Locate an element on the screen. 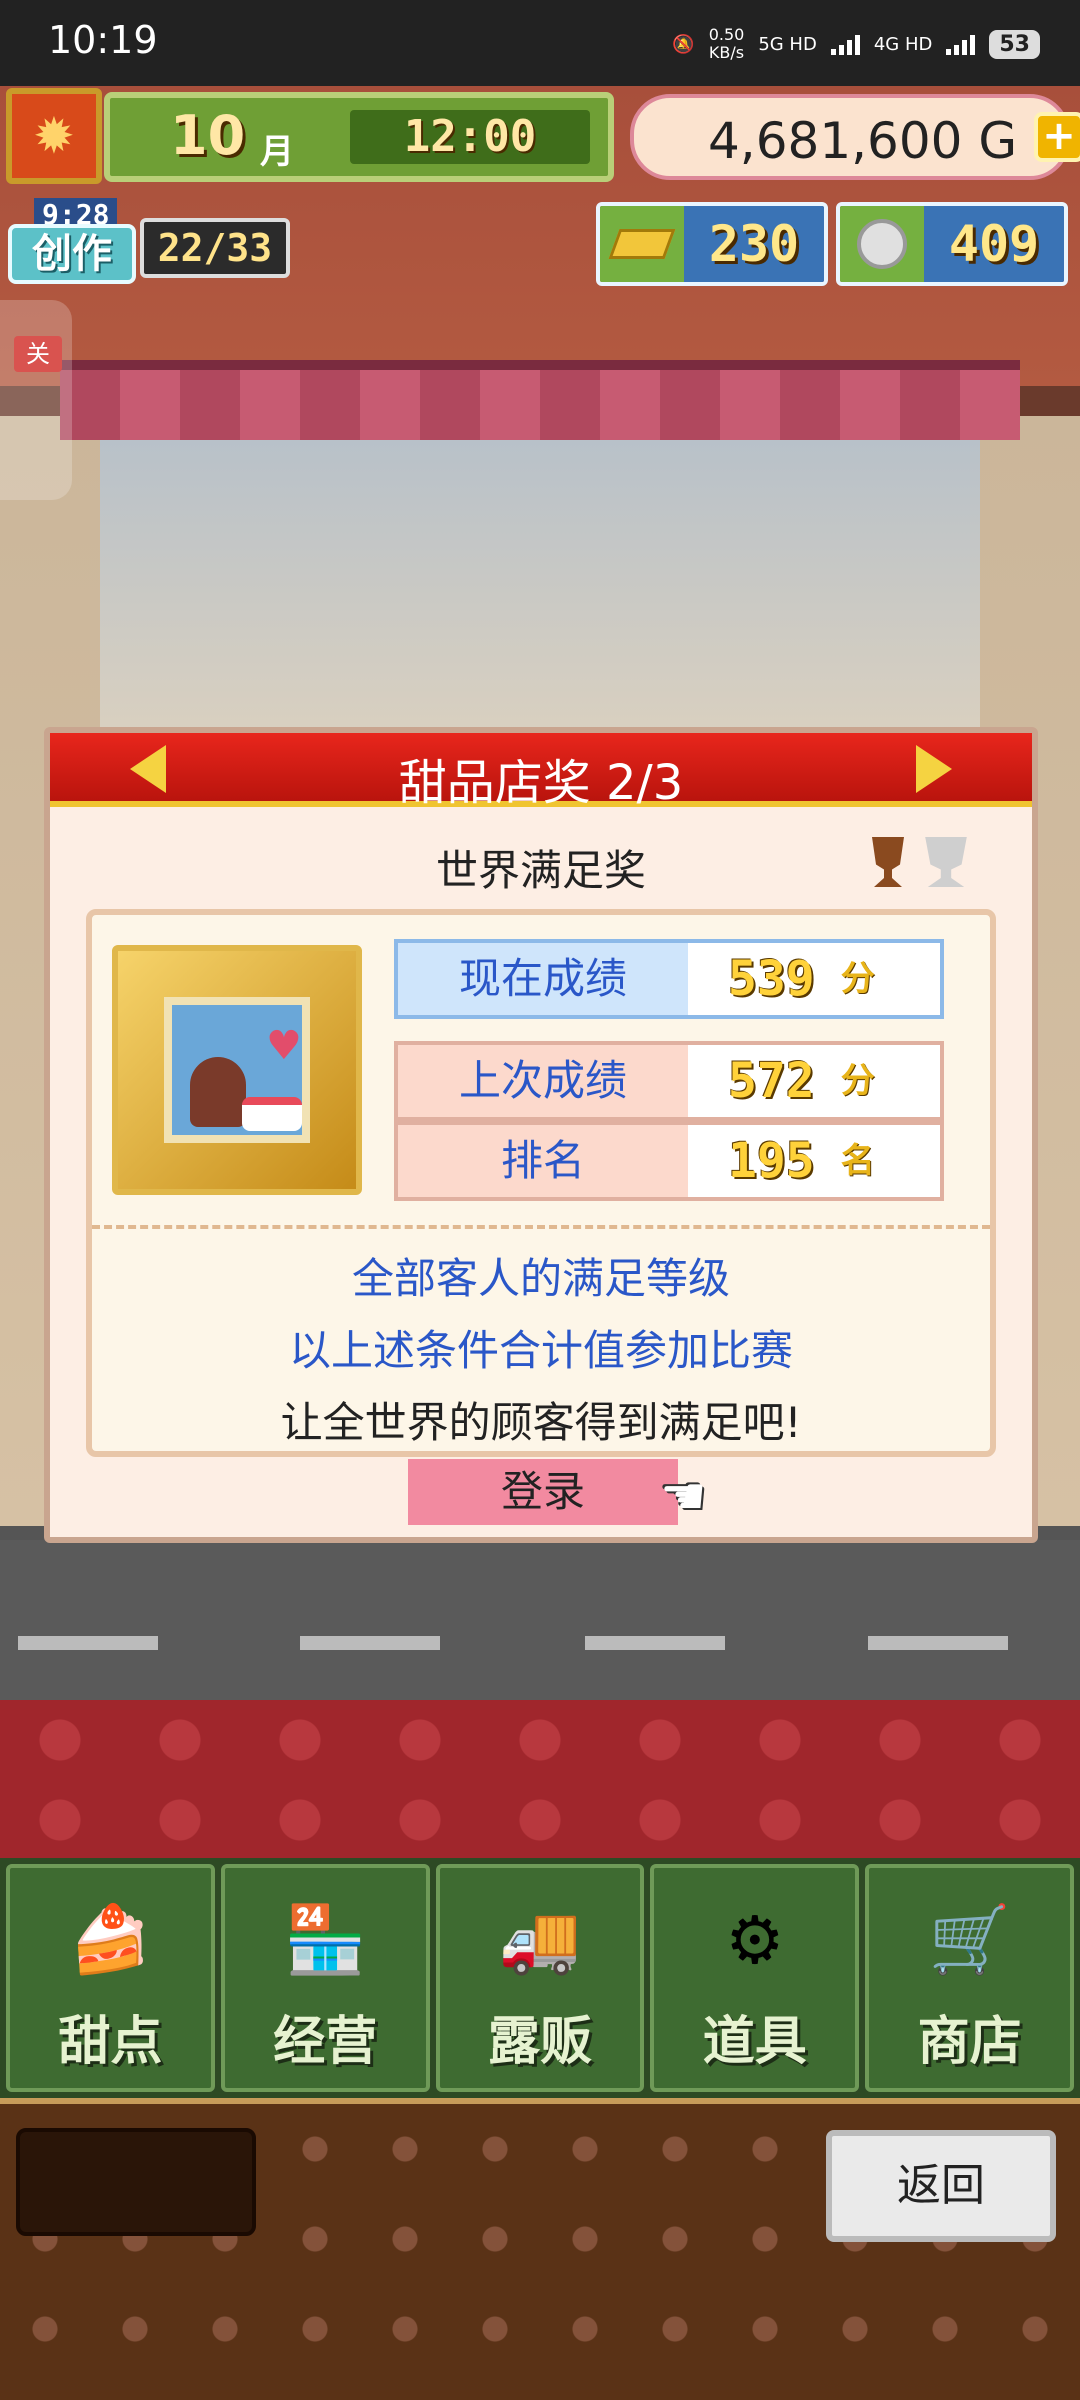 This screenshot has height=2400, width=1080. menu-label: 露贩 is located at coordinates (539, 2042).